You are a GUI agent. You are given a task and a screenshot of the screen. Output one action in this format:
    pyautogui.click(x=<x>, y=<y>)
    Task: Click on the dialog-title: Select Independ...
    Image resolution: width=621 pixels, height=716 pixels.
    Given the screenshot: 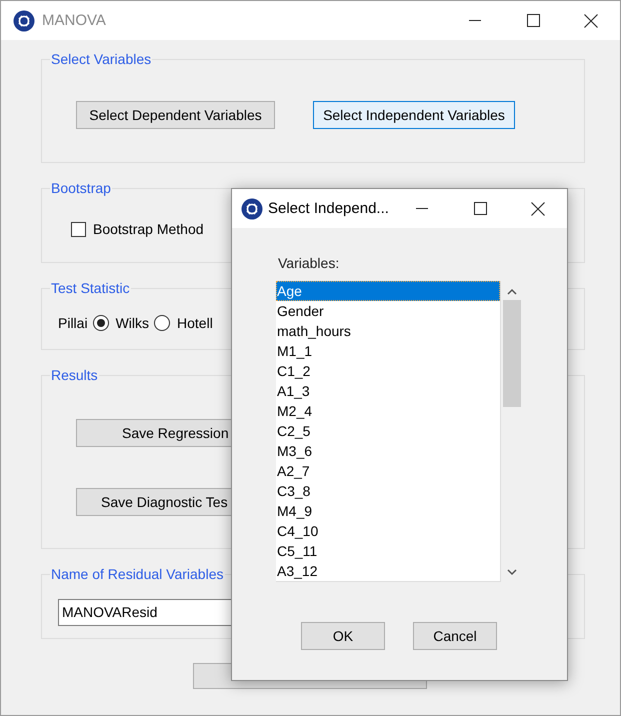 What is the action you would take?
    pyautogui.click(x=328, y=208)
    